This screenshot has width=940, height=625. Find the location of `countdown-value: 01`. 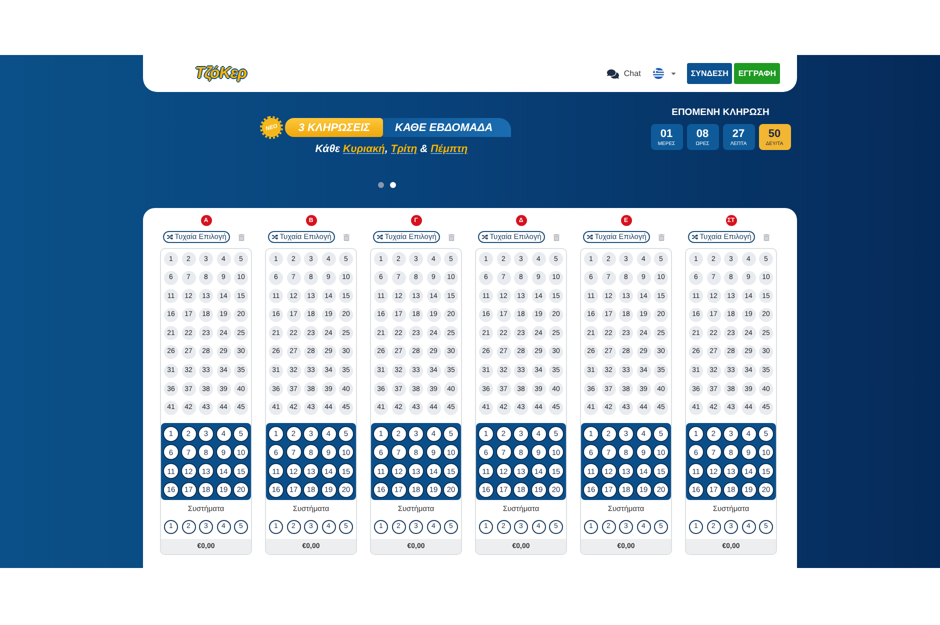

countdown-value: 01 is located at coordinates (666, 134).